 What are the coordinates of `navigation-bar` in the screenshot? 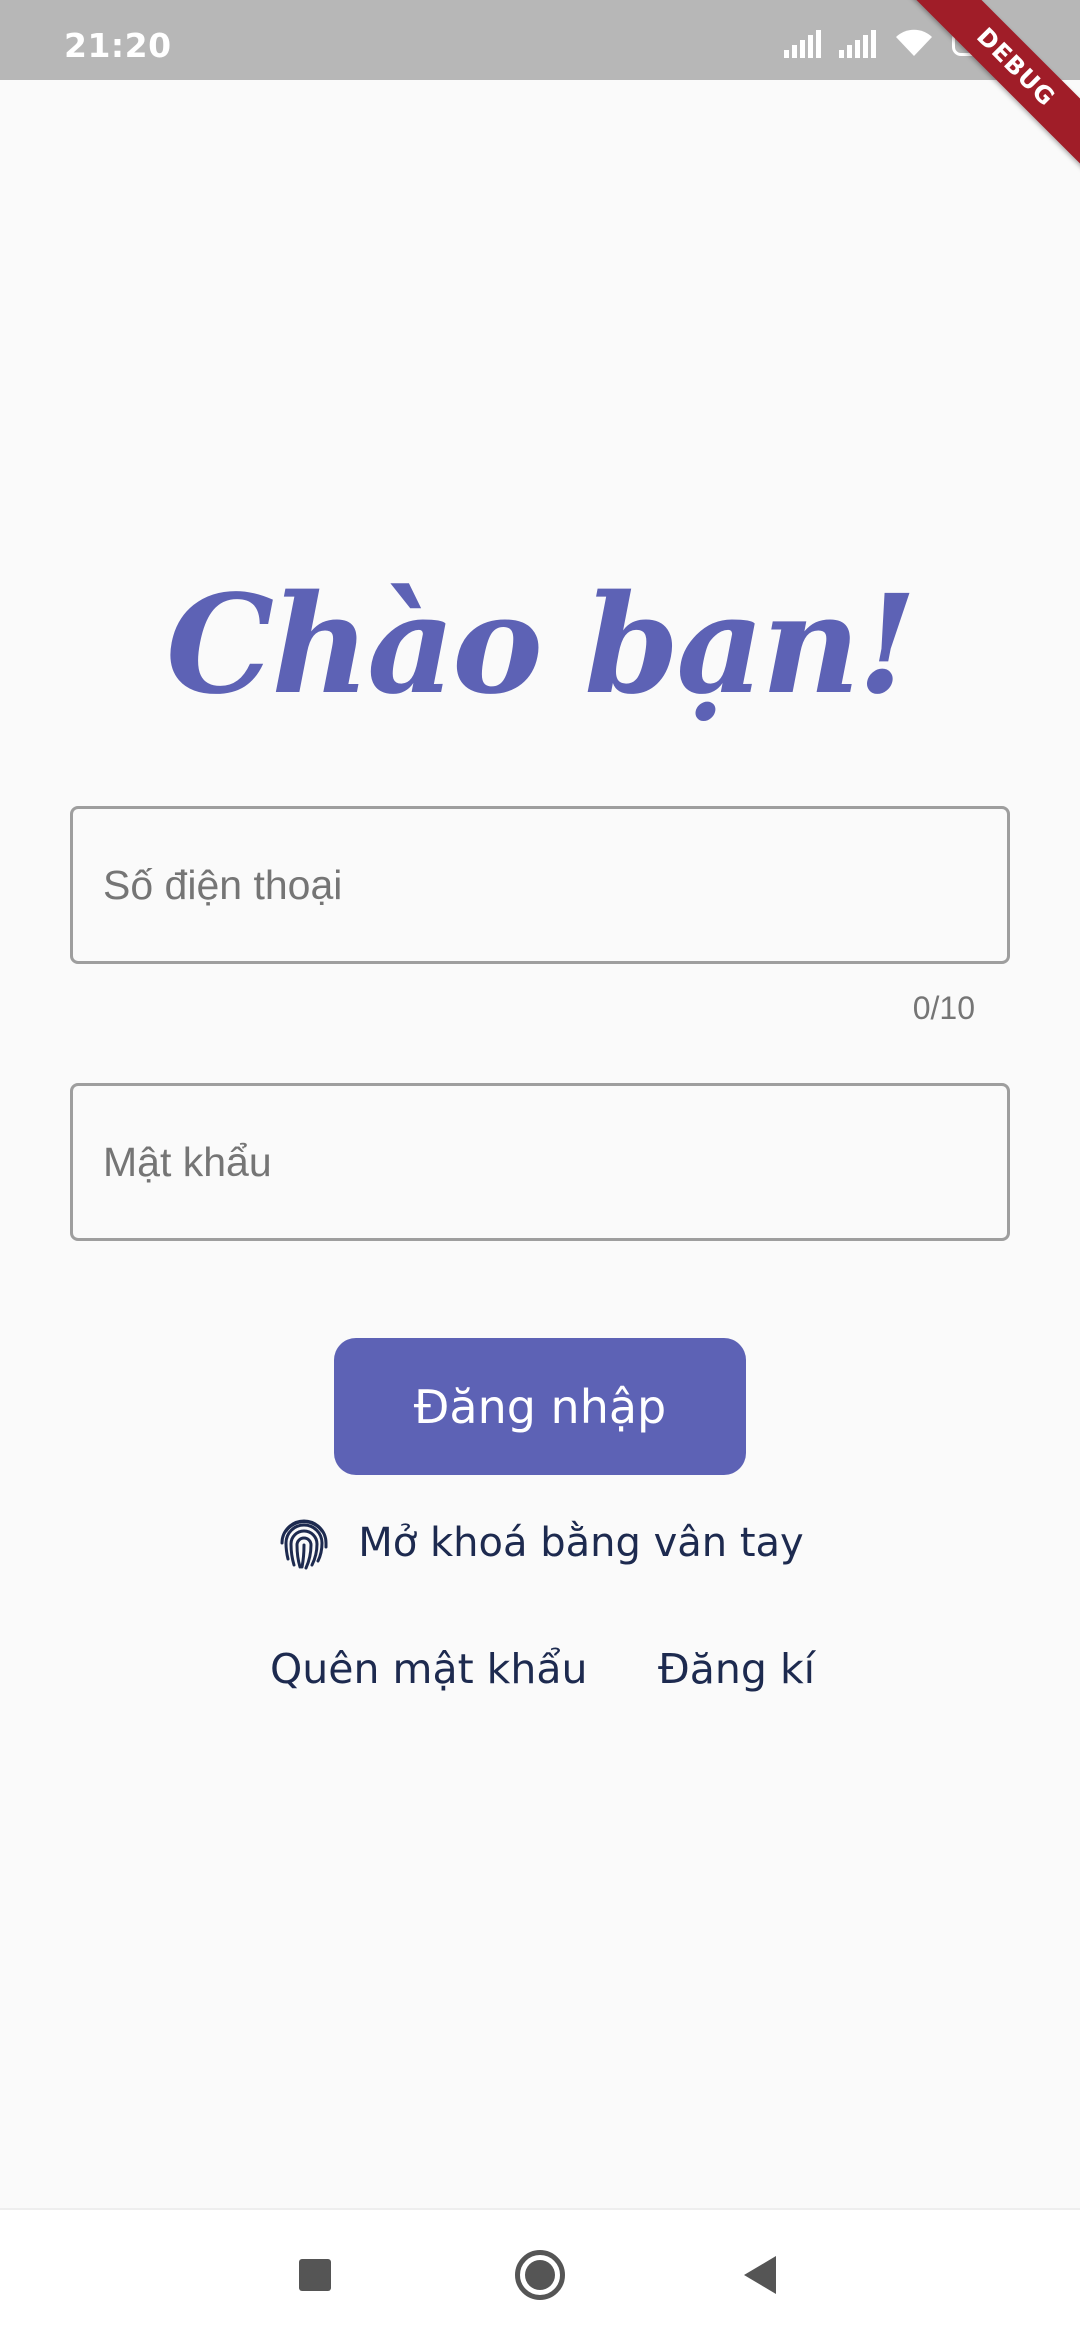 It's located at (540, 2274).